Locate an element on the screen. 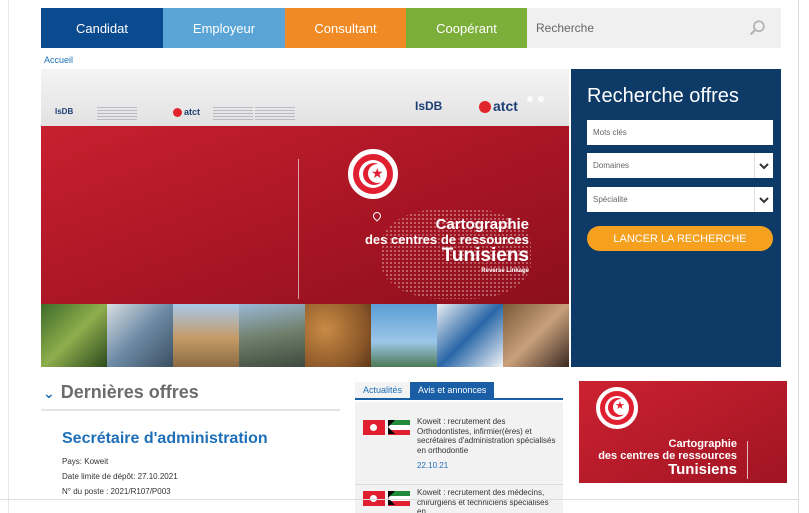 The height and width of the screenshot is (513, 809). news-item-date: 22.10.21 is located at coordinates (433, 465).